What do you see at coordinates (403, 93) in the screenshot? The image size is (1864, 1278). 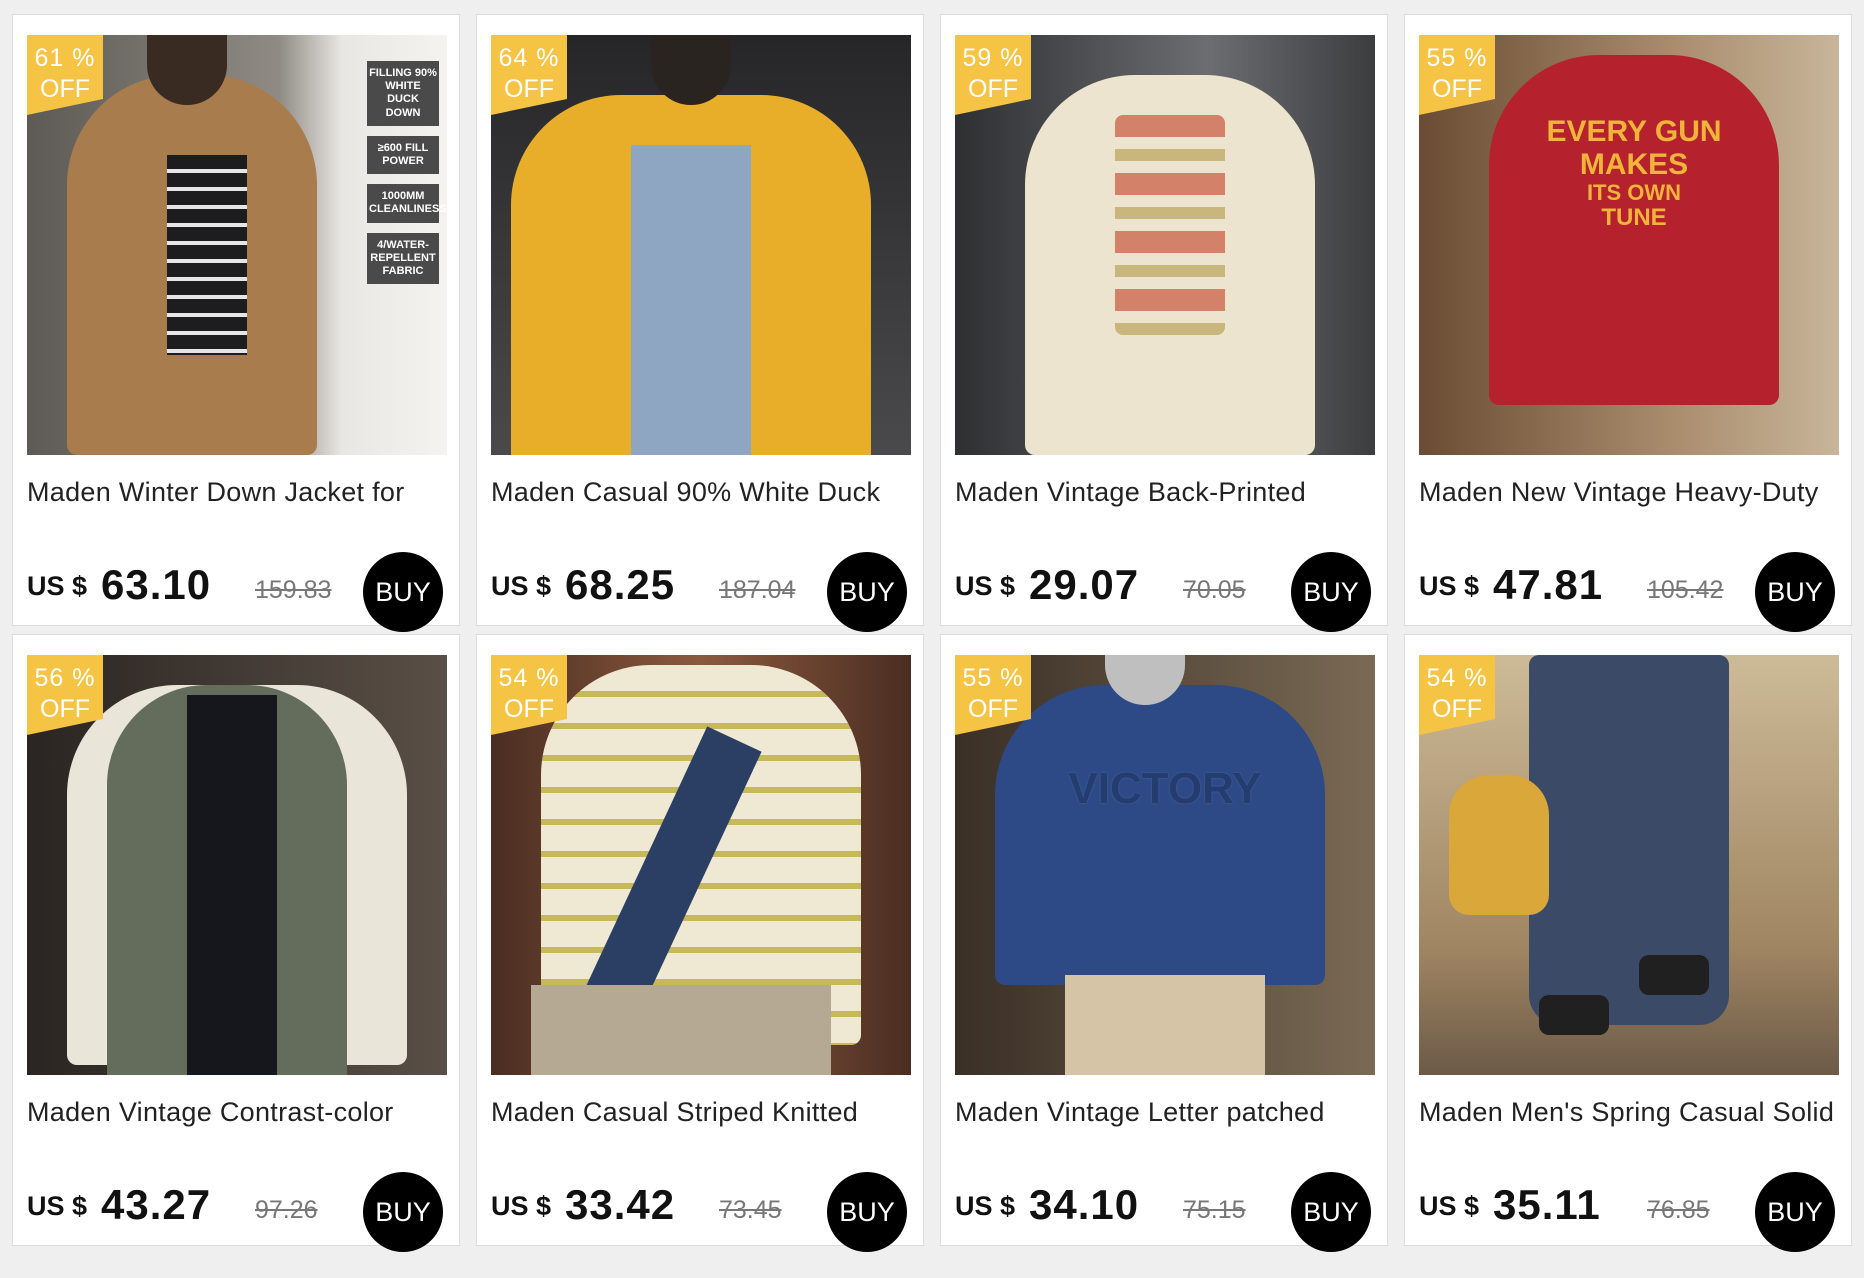 I see `spec-filling: FILLING 90% WHITE DUCK DOWN` at bounding box center [403, 93].